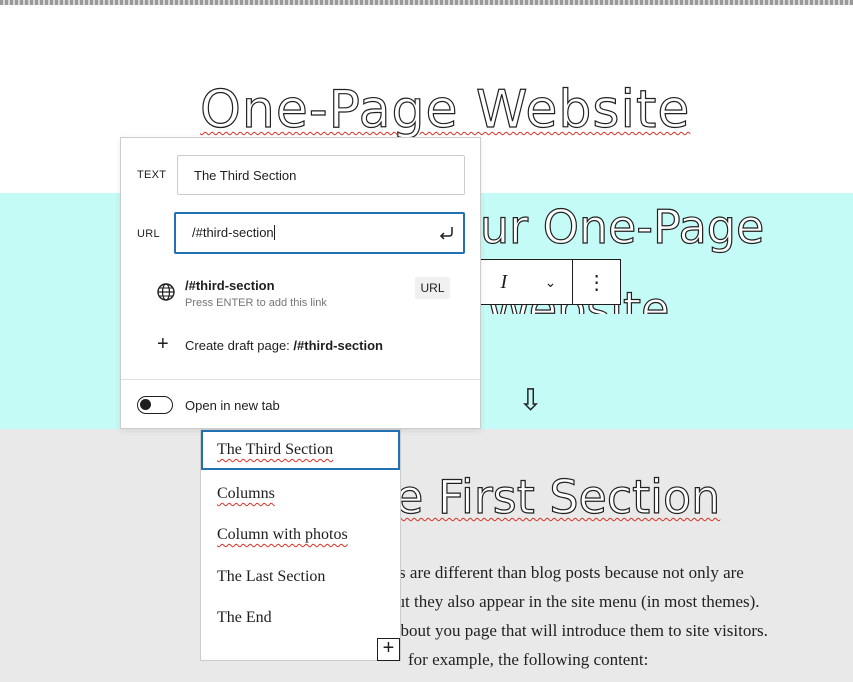 The height and width of the screenshot is (682, 853). Describe the element at coordinates (557, 496) in the screenshot. I see `first-section-heading: e First Section` at that location.